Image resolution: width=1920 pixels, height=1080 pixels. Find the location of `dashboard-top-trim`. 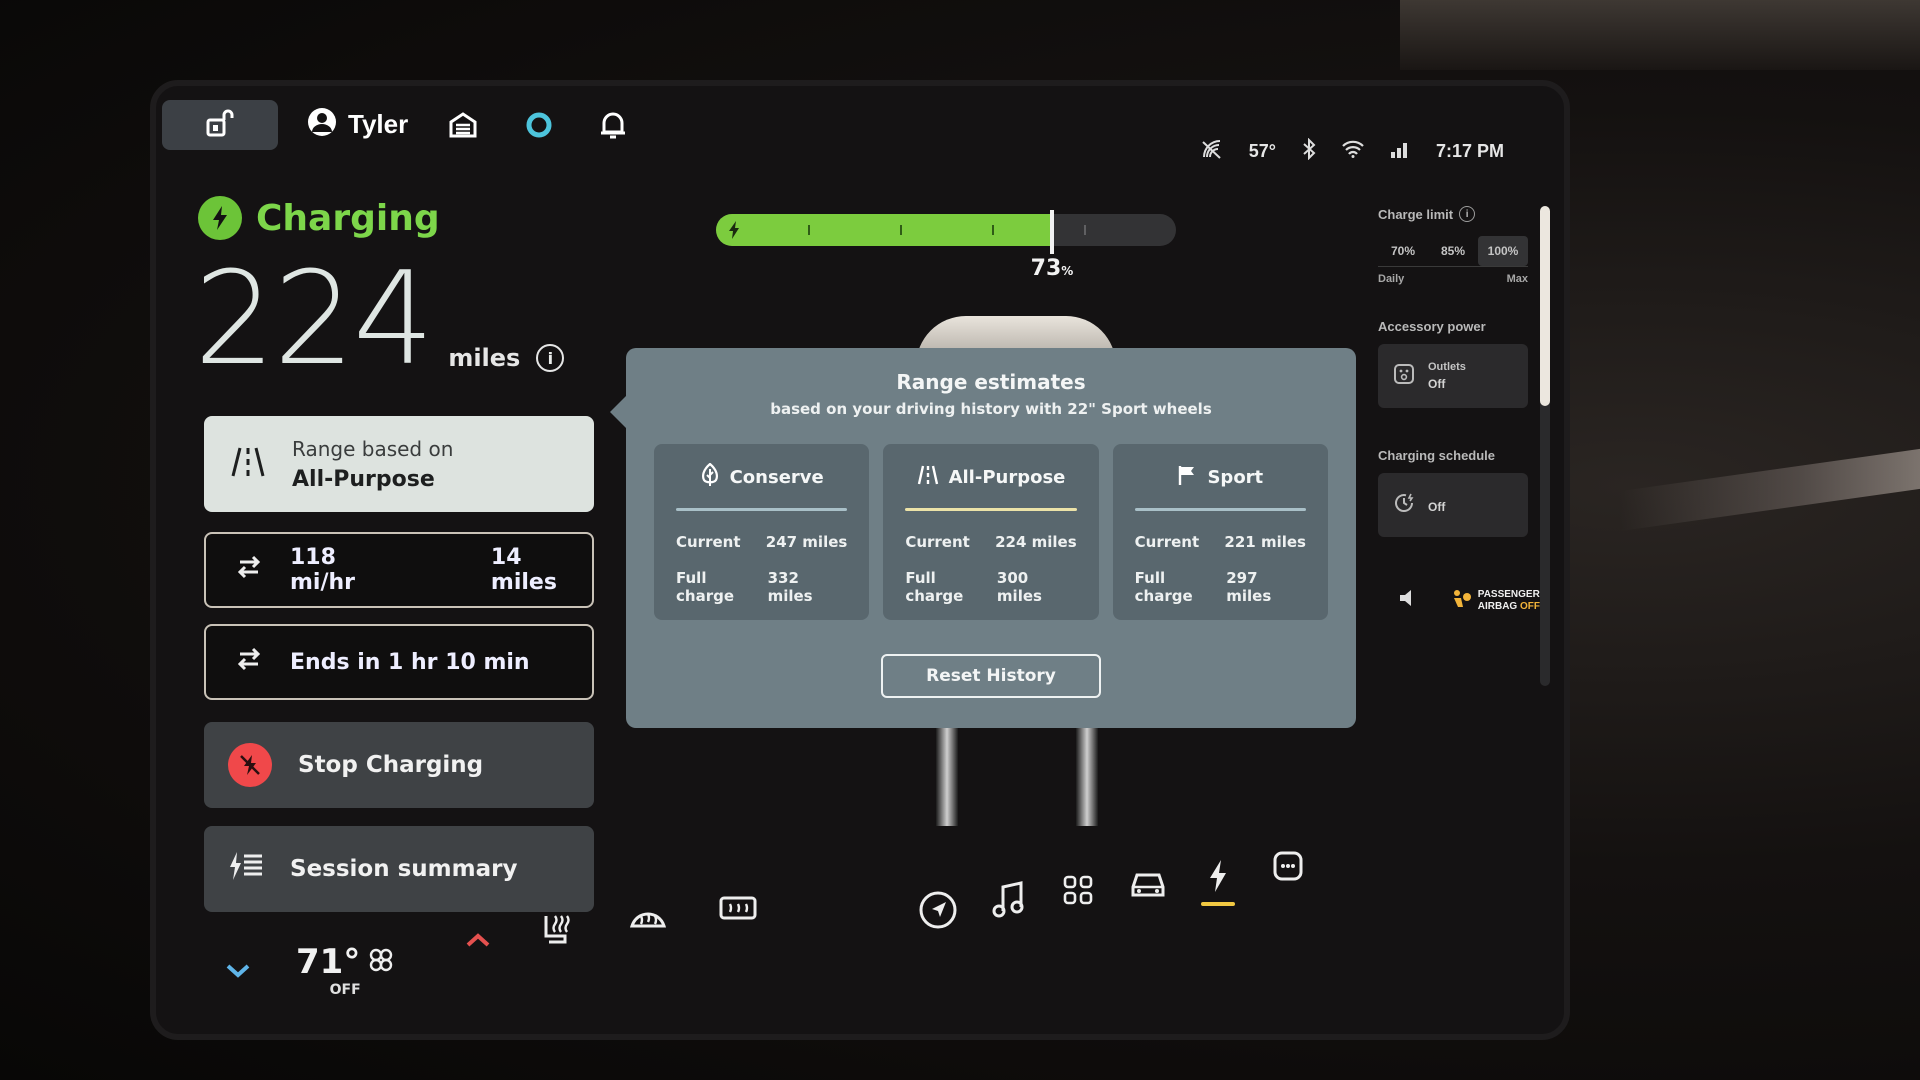

dashboard-top-trim is located at coordinates (1660, 35).